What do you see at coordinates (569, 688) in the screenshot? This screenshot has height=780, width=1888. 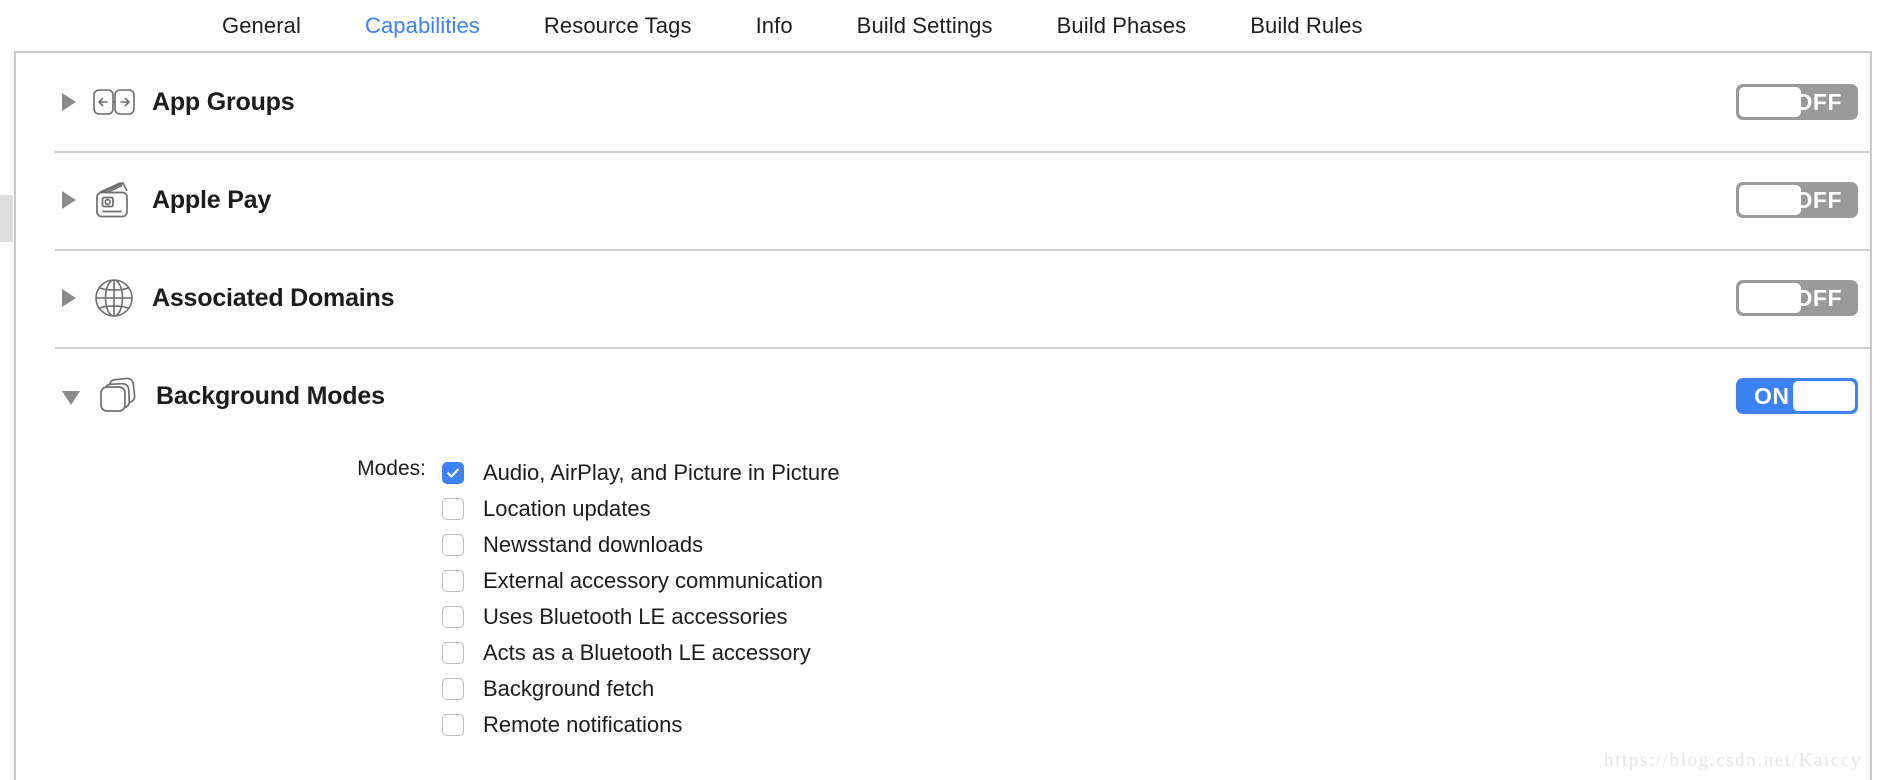 I see `mode-label: Background fetch` at bounding box center [569, 688].